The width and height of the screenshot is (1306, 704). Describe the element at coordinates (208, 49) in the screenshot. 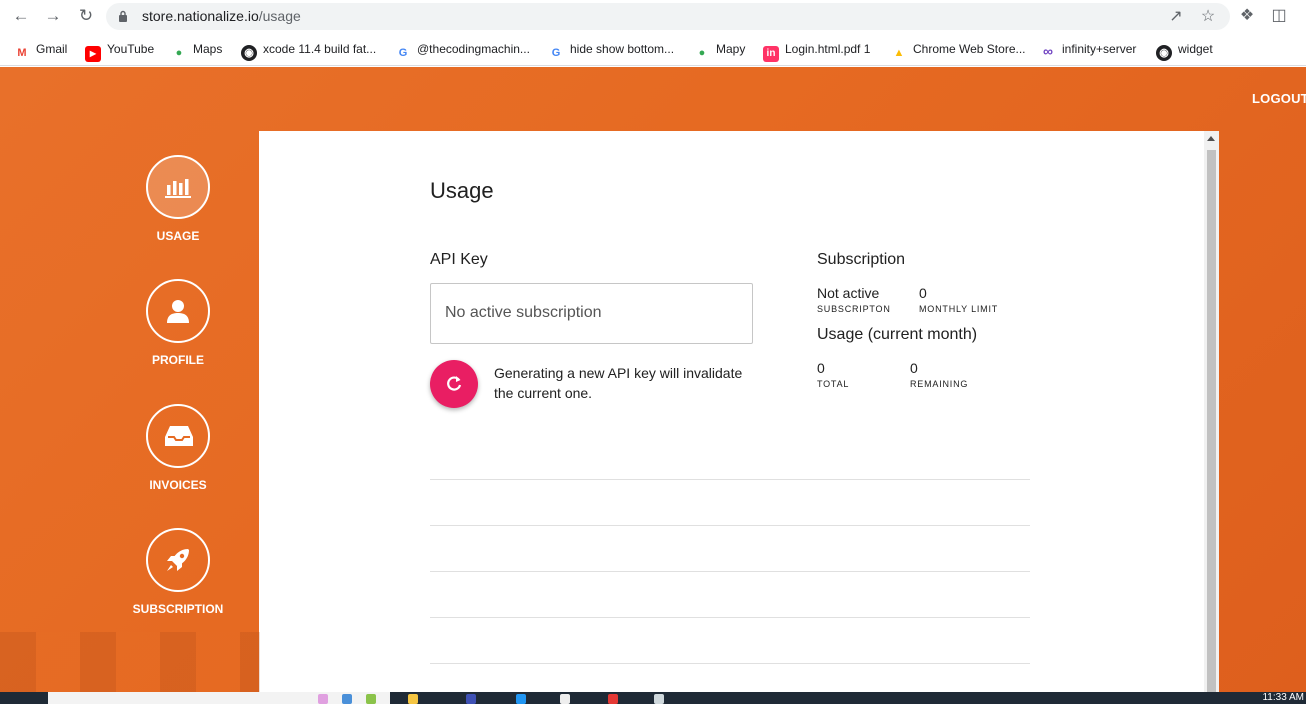

I see `bookmark-label: Maps` at that location.